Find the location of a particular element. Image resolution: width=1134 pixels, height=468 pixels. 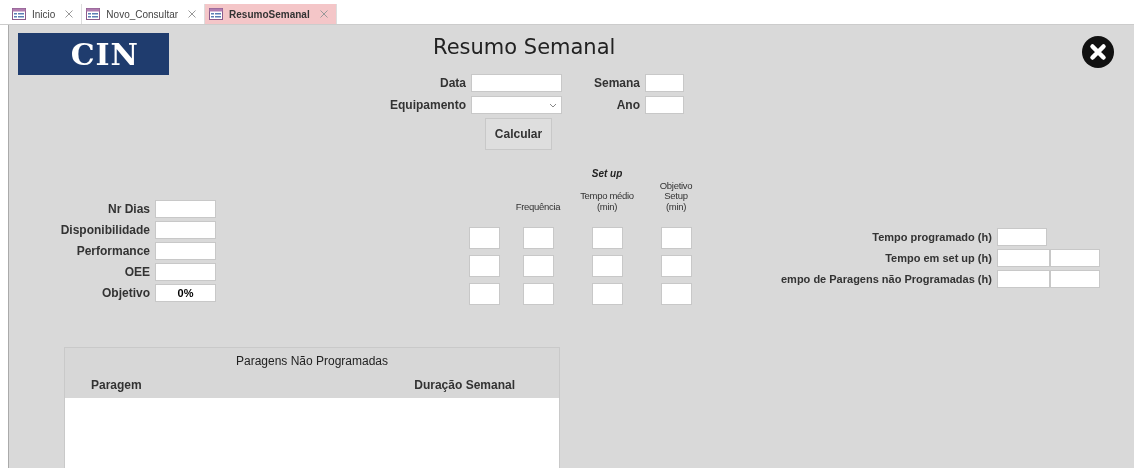

section-title: Set up is located at coordinates (607, 173).